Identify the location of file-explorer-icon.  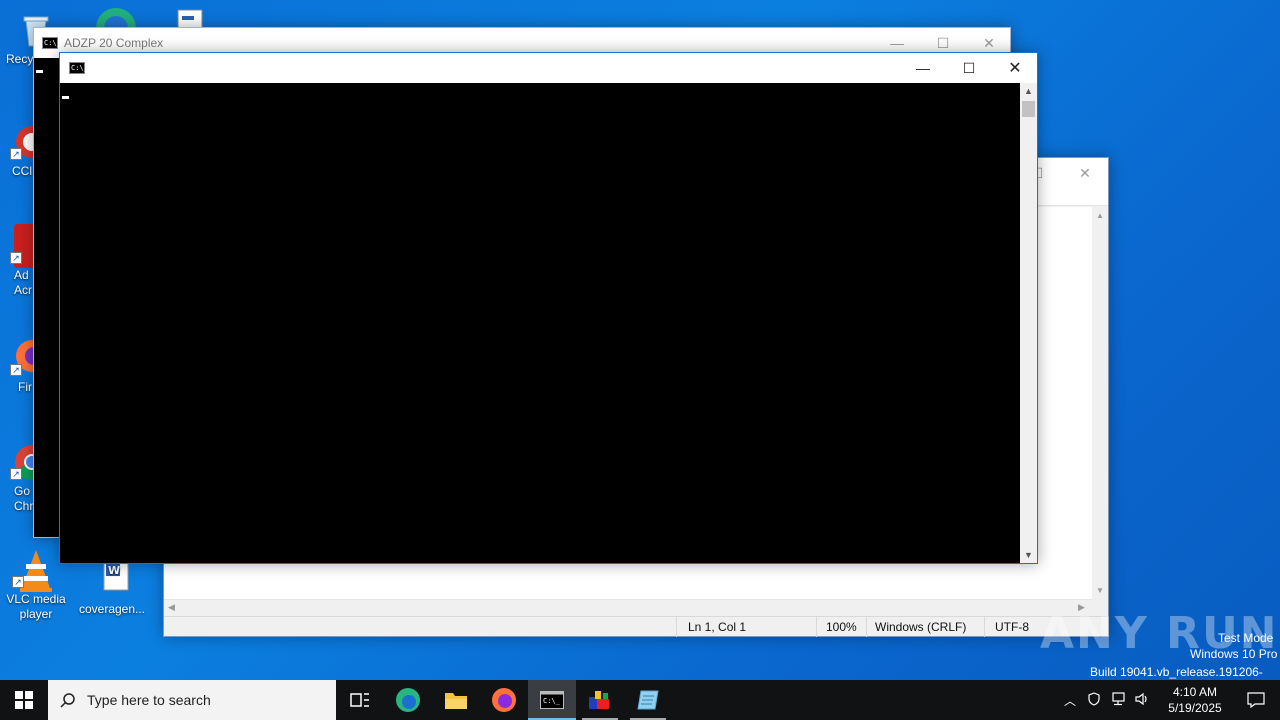
(456, 701).